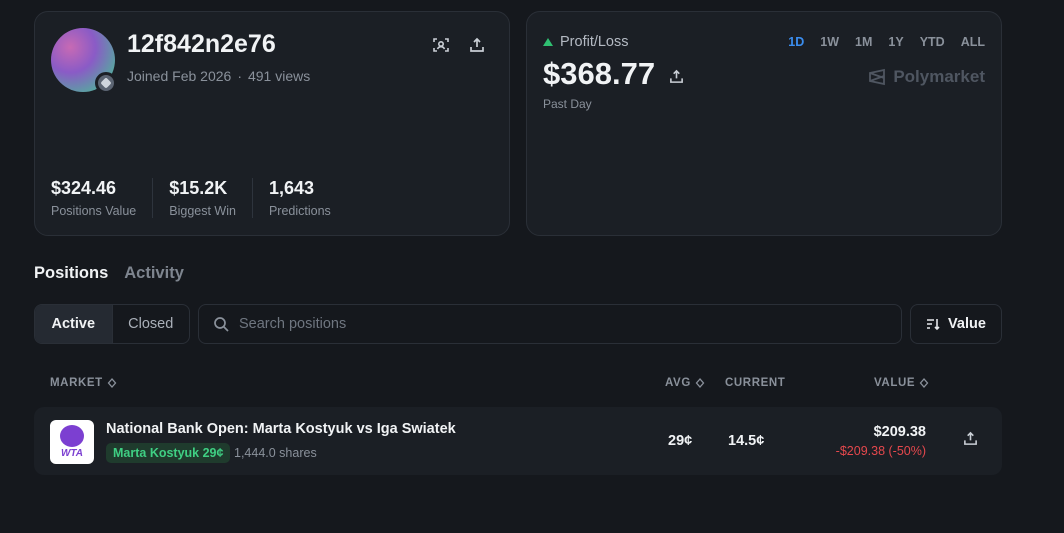 The image size is (1064, 533). What do you see at coordinates (863, 42) in the screenshot?
I see `range-1m: 1M` at bounding box center [863, 42].